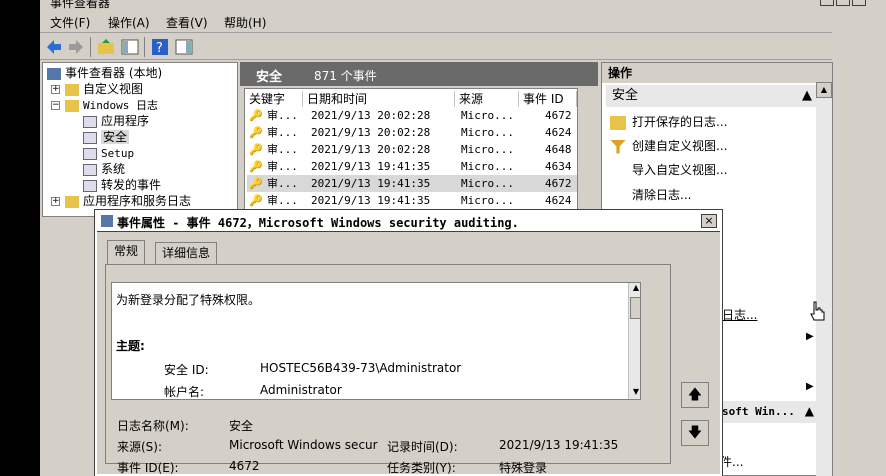 The image size is (886, 476). Describe the element at coordinates (634, 341) in the screenshot. I see `description-scrollbar: ▲ ▼` at that location.